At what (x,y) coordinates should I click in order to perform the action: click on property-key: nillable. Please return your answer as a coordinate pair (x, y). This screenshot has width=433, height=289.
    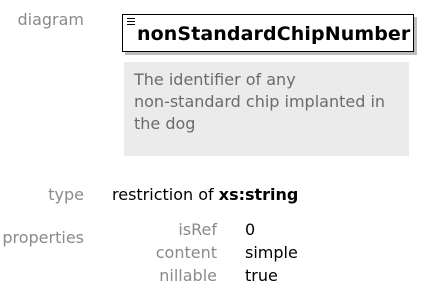
    Looking at the image, I should click on (188, 275).